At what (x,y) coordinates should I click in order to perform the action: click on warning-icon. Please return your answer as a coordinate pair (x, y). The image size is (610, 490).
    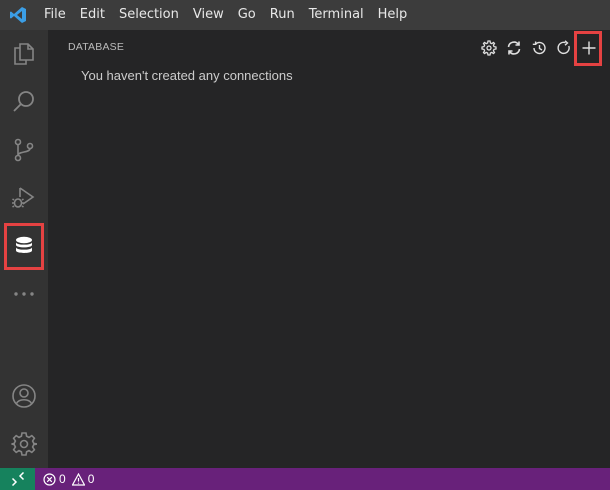
    Looking at the image, I should click on (78, 479).